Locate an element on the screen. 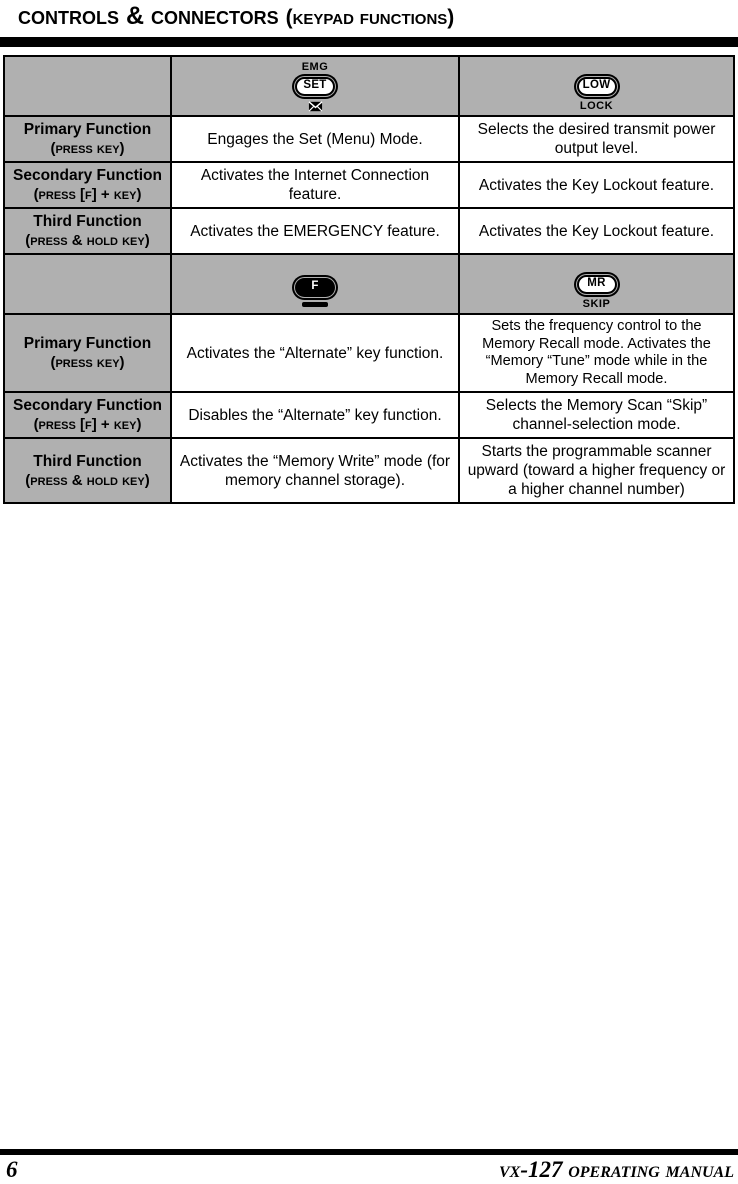  page-title-main: Controls & Connectors is located at coordinates (148, 16).